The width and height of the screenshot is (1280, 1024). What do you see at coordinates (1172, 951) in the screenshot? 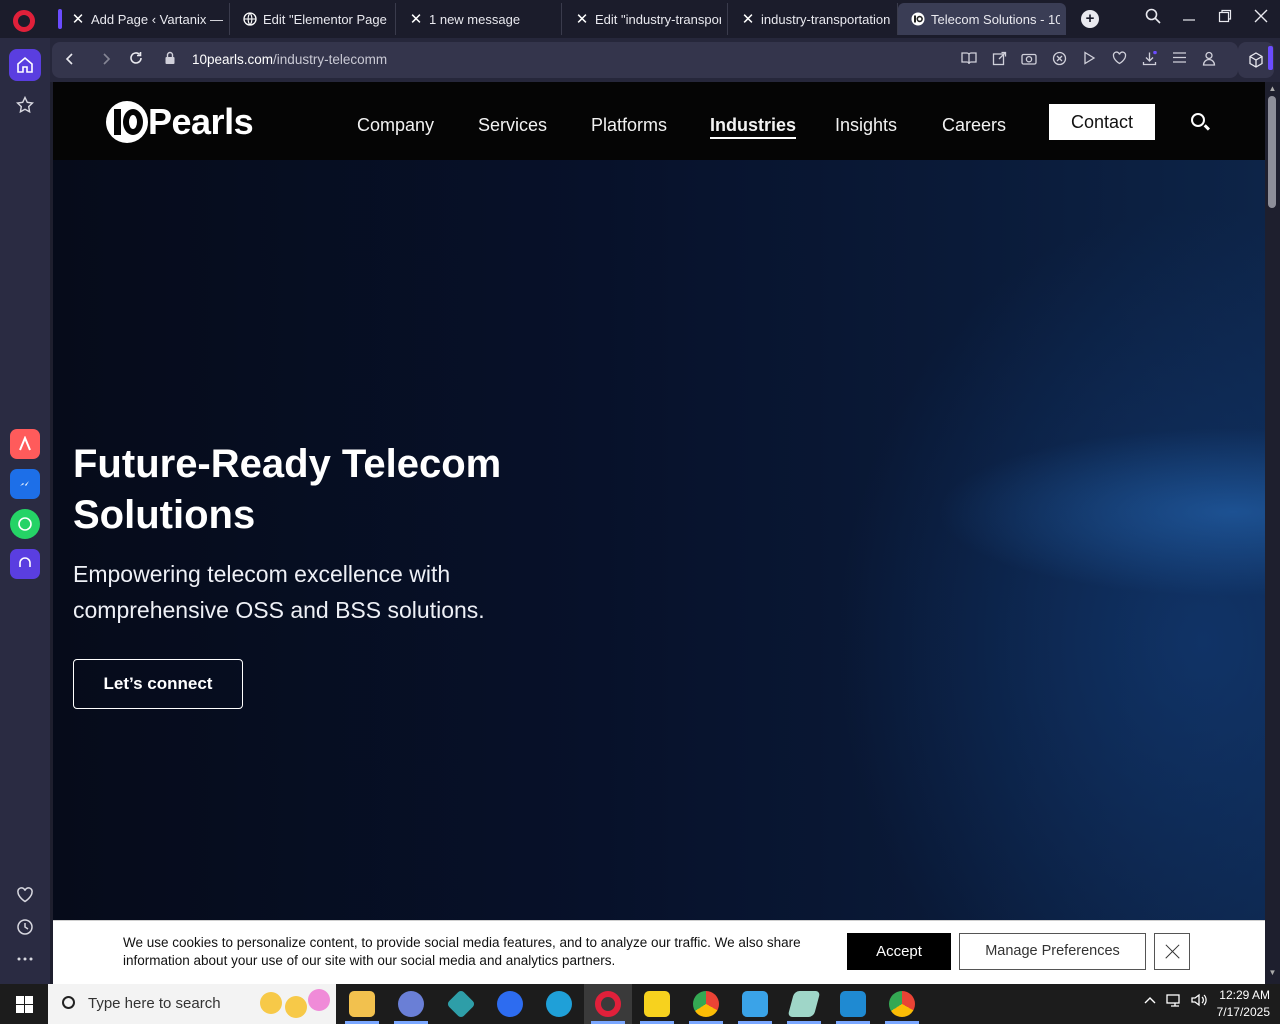
I see `close-icon` at bounding box center [1172, 951].